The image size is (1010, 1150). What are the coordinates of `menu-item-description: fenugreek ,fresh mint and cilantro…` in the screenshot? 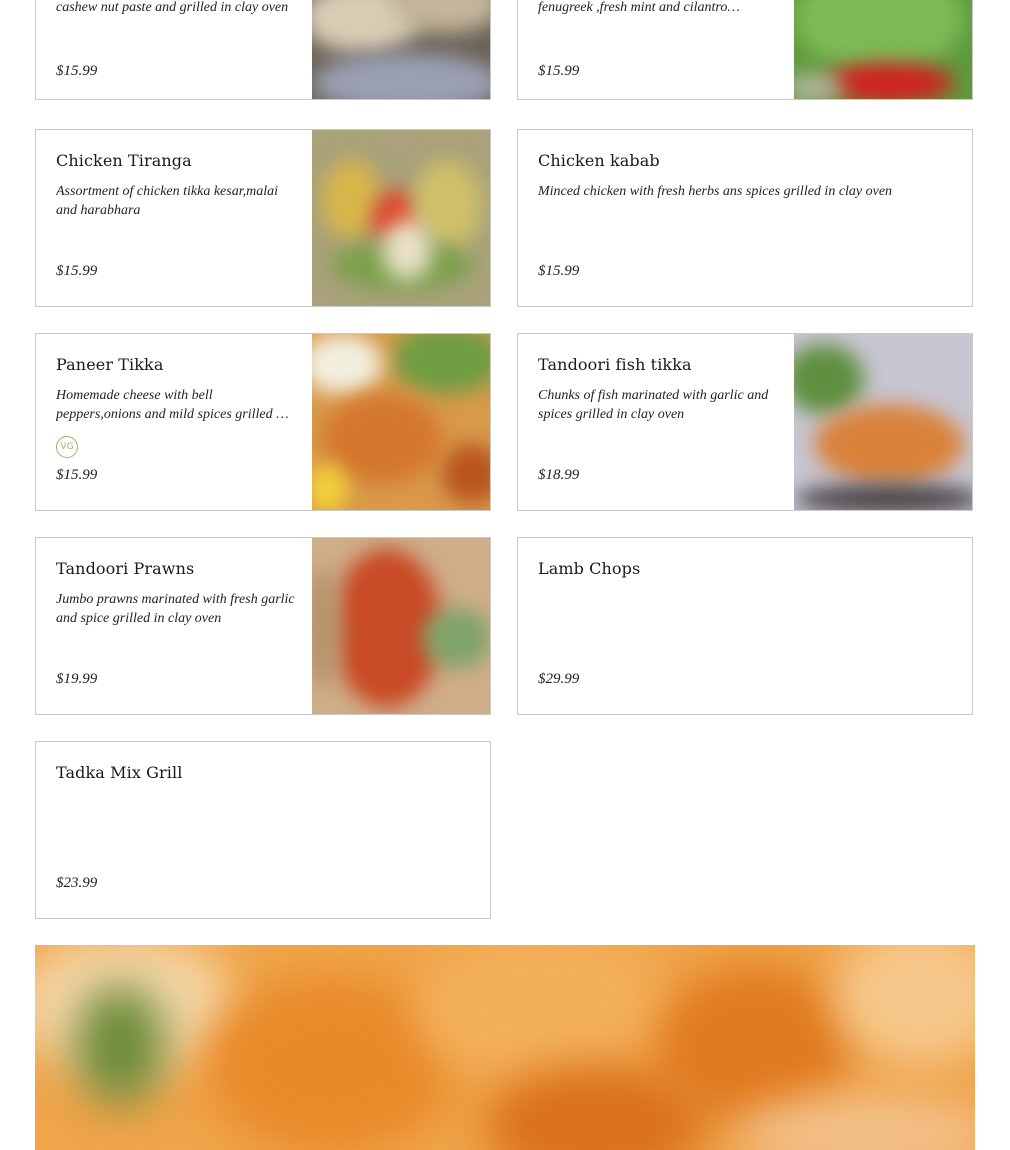 It's located at (639, 7).